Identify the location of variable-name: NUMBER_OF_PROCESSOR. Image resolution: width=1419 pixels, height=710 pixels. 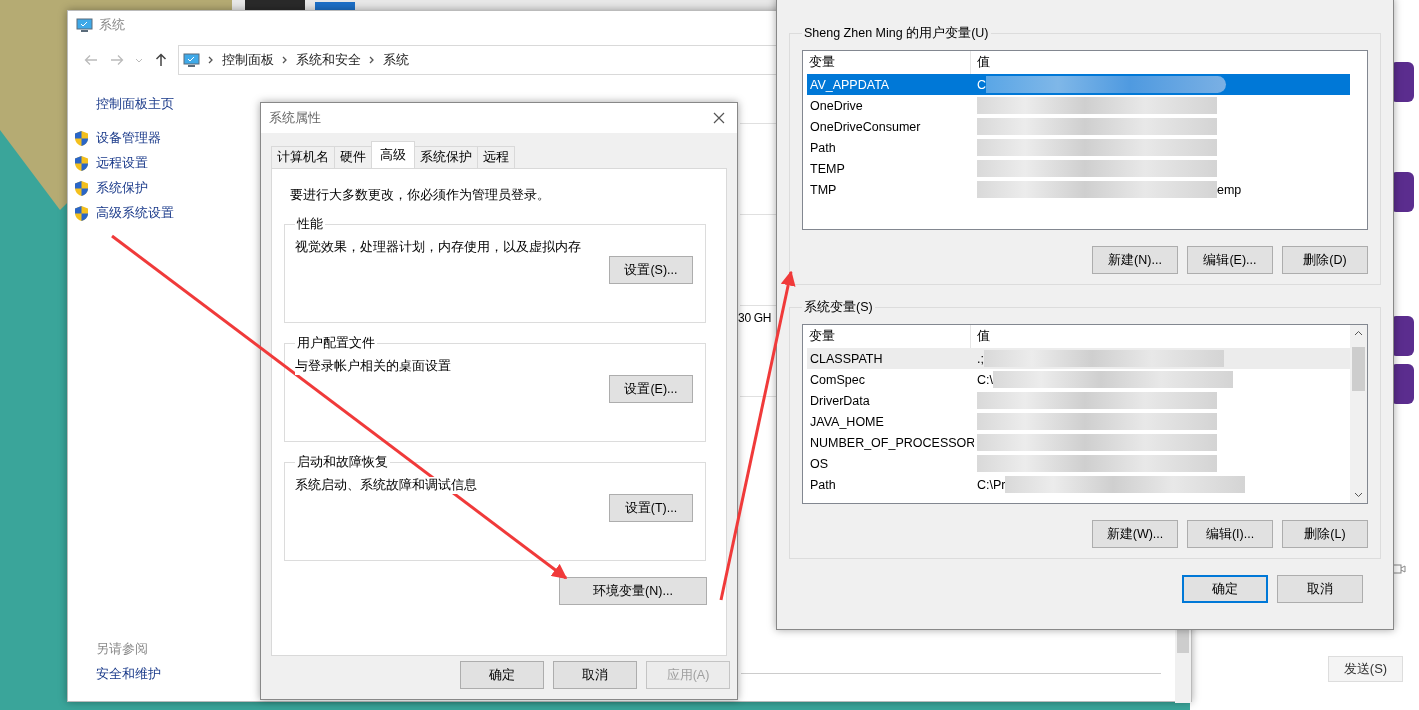
(891, 442).